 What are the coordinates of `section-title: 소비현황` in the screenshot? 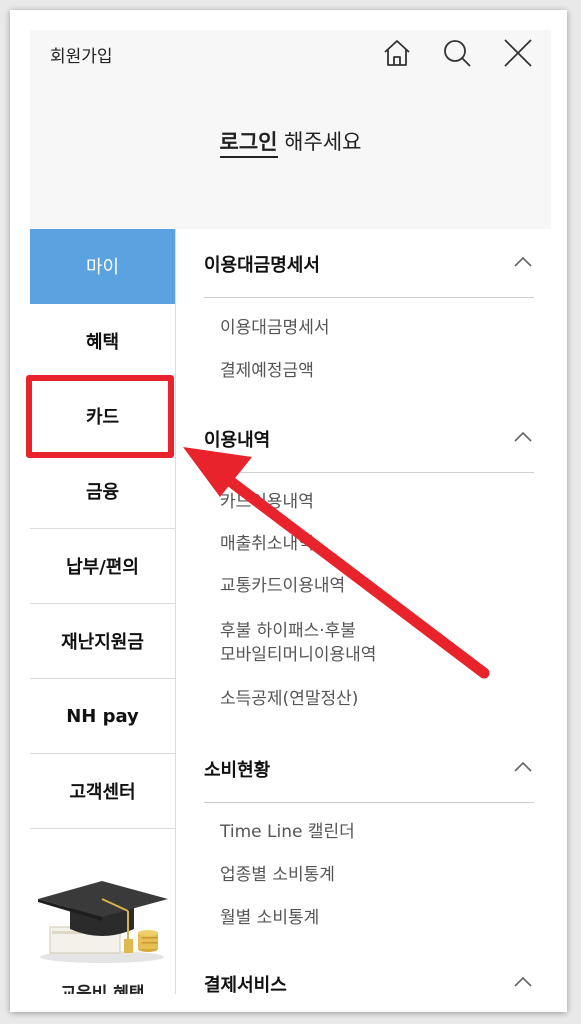 It's located at (237, 770).